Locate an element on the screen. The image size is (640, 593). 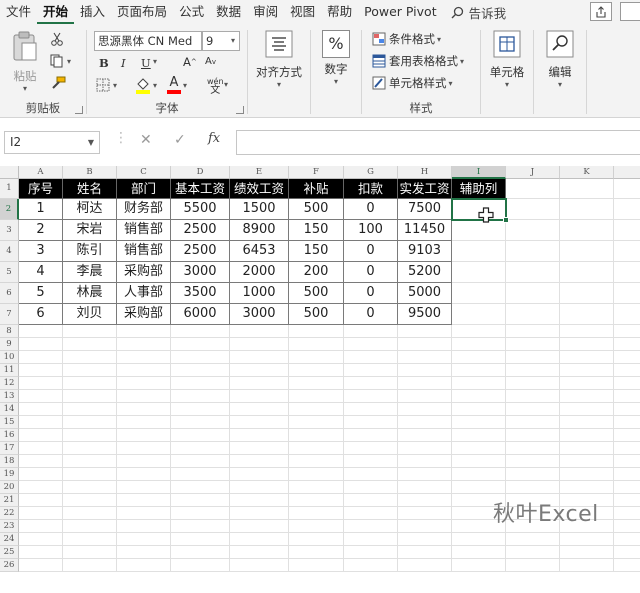
table-cell: 9103 is located at coordinates (425, 251).